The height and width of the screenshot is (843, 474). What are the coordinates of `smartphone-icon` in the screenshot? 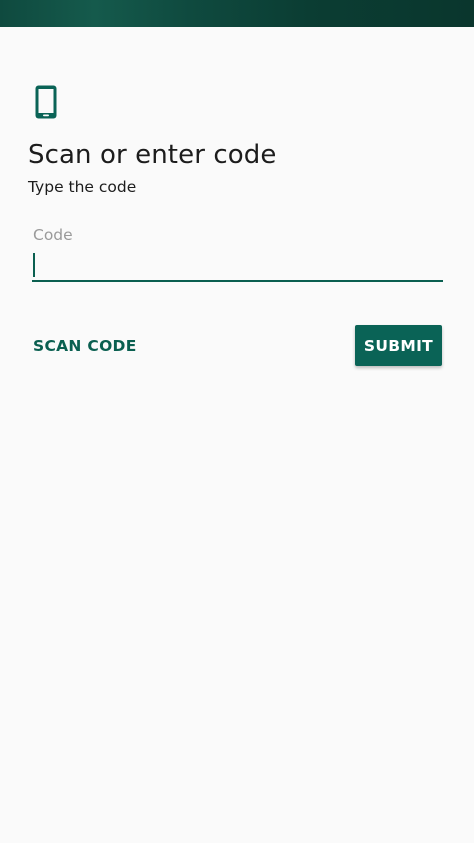 It's located at (46, 102).